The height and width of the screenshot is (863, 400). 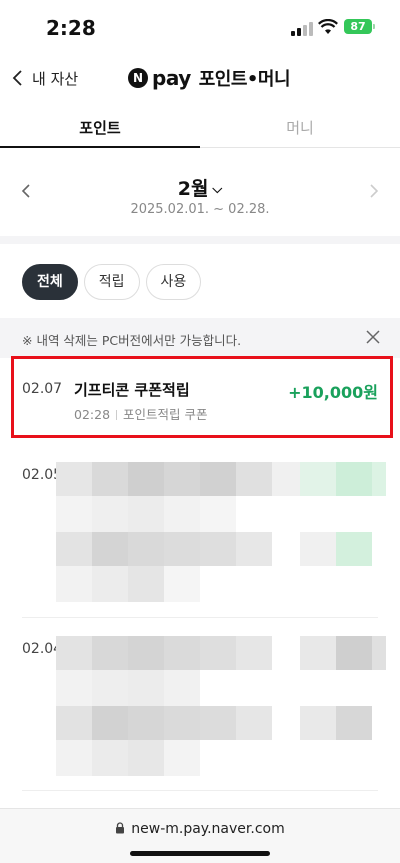 I want to click on npay-logo-icon: N, so click(x=138, y=78).